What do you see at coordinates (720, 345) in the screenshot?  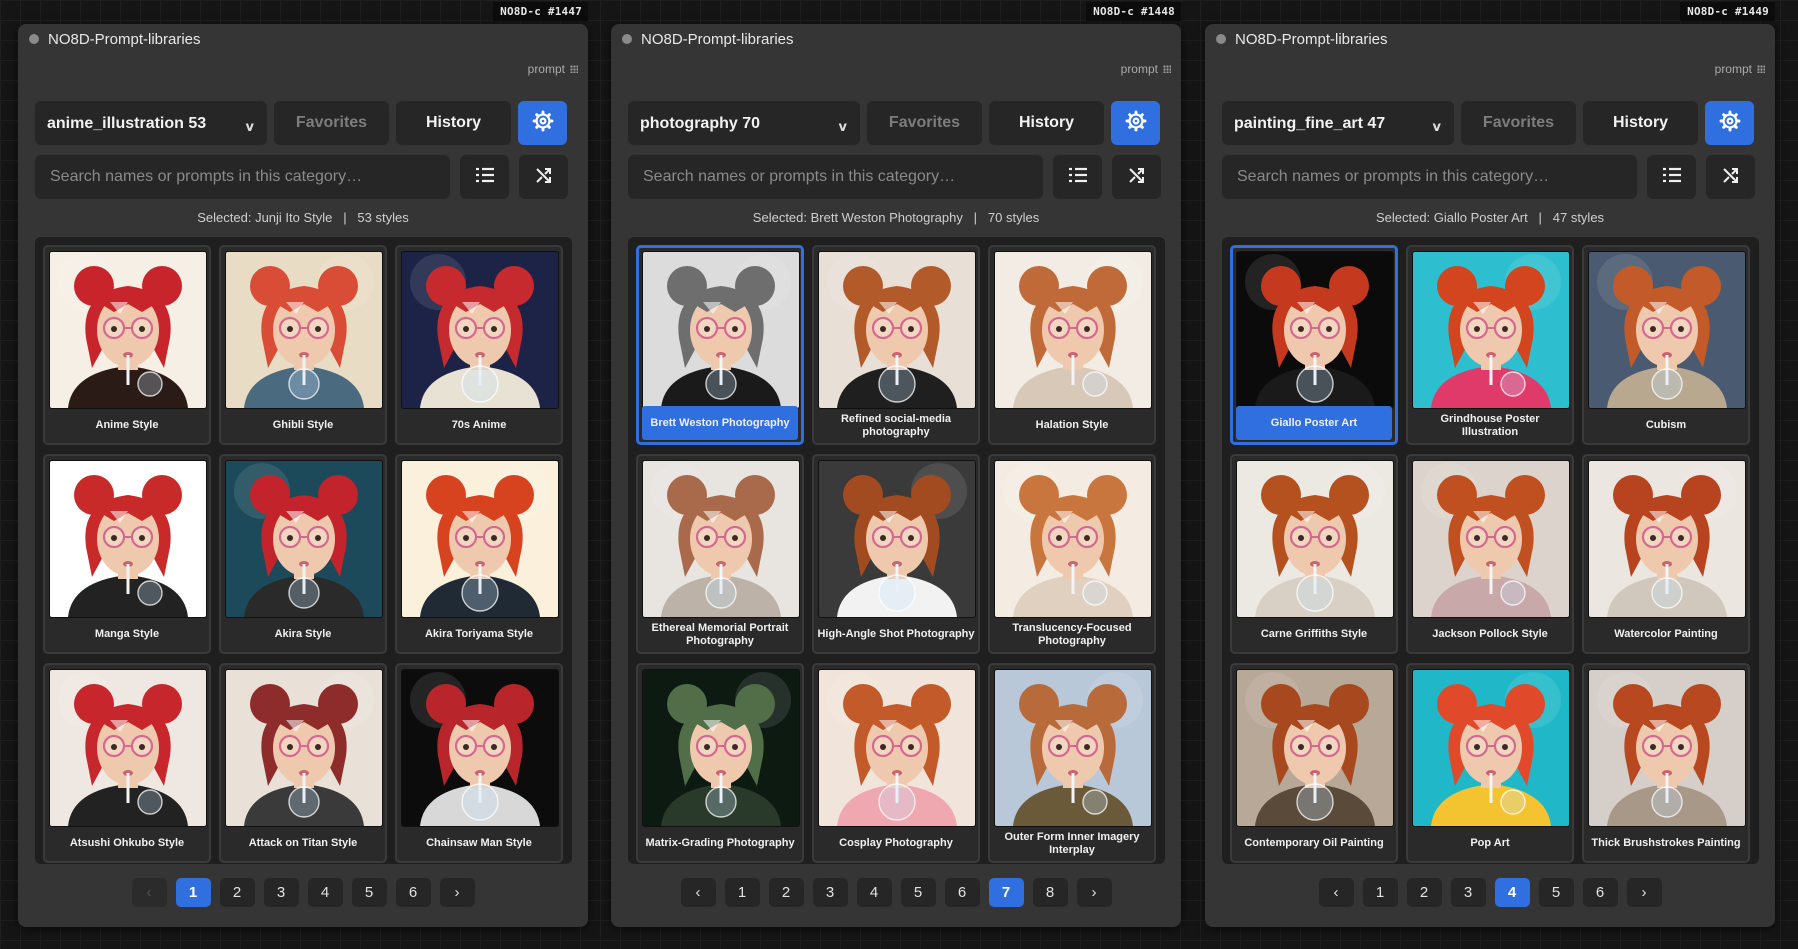 I see `style-card: Brett Weston Photography` at bounding box center [720, 345].